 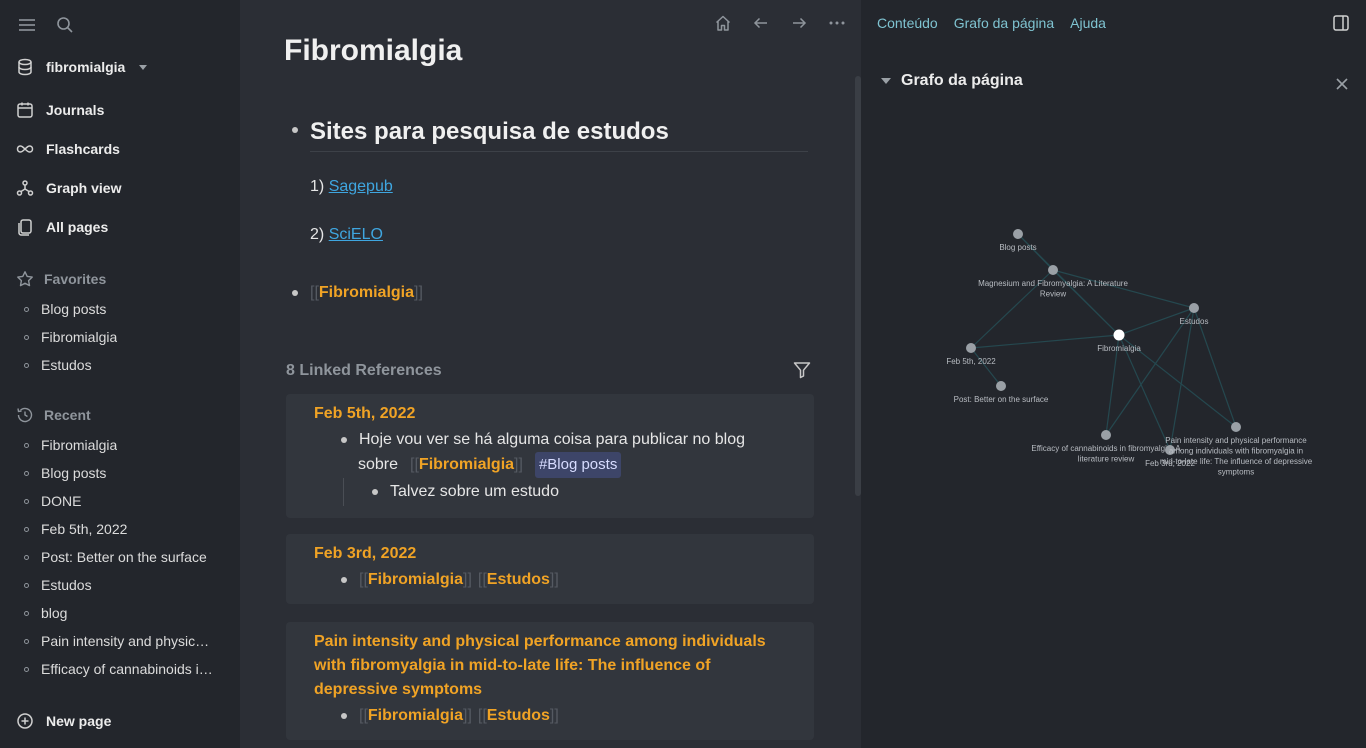 I want to click on favorite-item: Estudos, so click(x=124, y=365).